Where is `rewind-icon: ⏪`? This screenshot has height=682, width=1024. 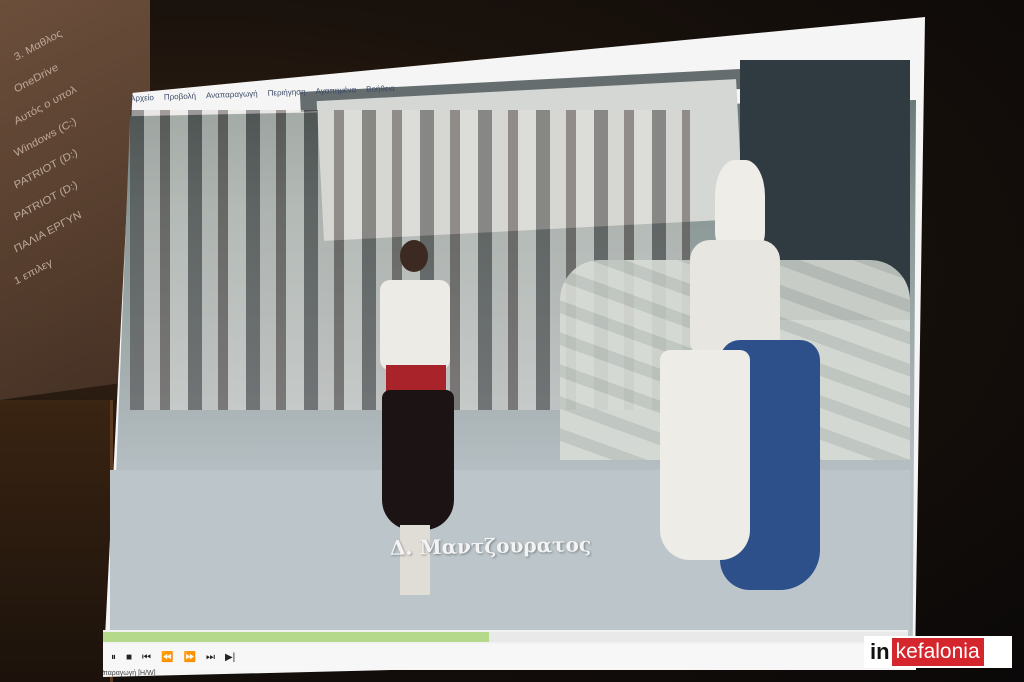
rewind-icon: ⏪ is located at coordinates (167, 657).